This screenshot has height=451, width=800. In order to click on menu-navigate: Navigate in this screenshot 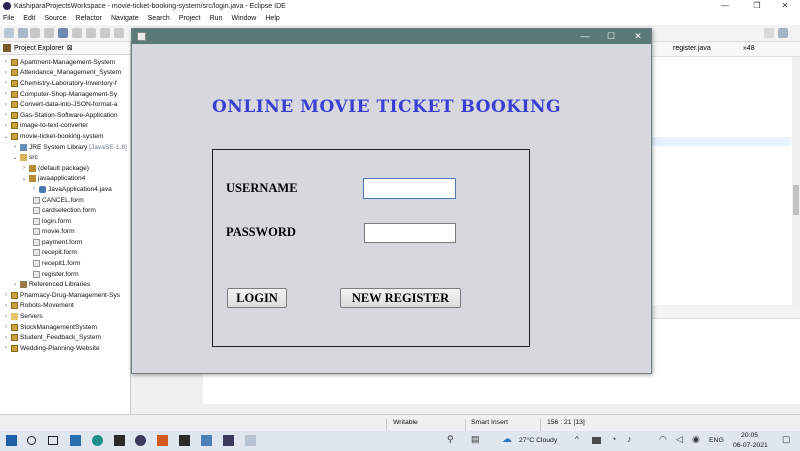, I will do `click(125, 18)`.